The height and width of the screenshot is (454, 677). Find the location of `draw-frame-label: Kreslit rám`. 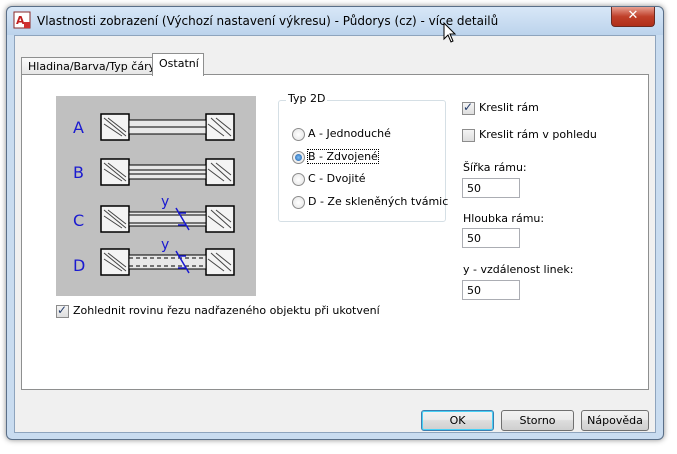

draw-frame-label: Kreslit rám is located at coordinates (509, 107).